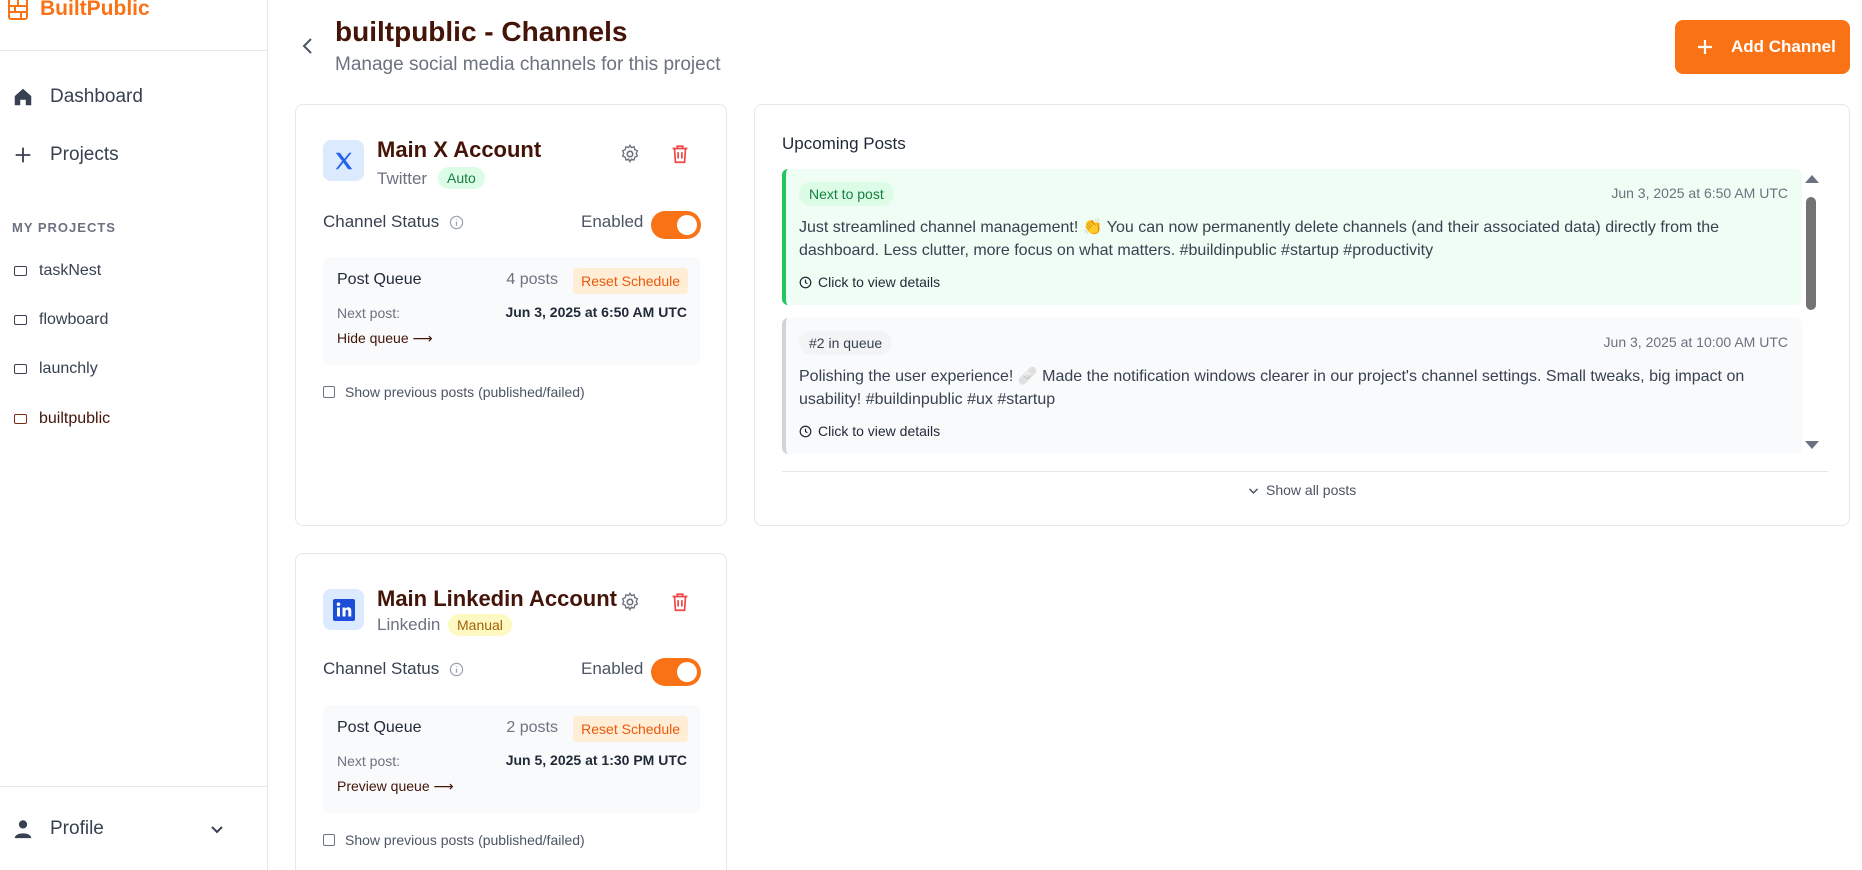 The image size is (1862, 870). Describe the element at coordinates (465, 840) in the screenshot. I see `show-previous-label: Show previous posts (published/failed)` at that location.